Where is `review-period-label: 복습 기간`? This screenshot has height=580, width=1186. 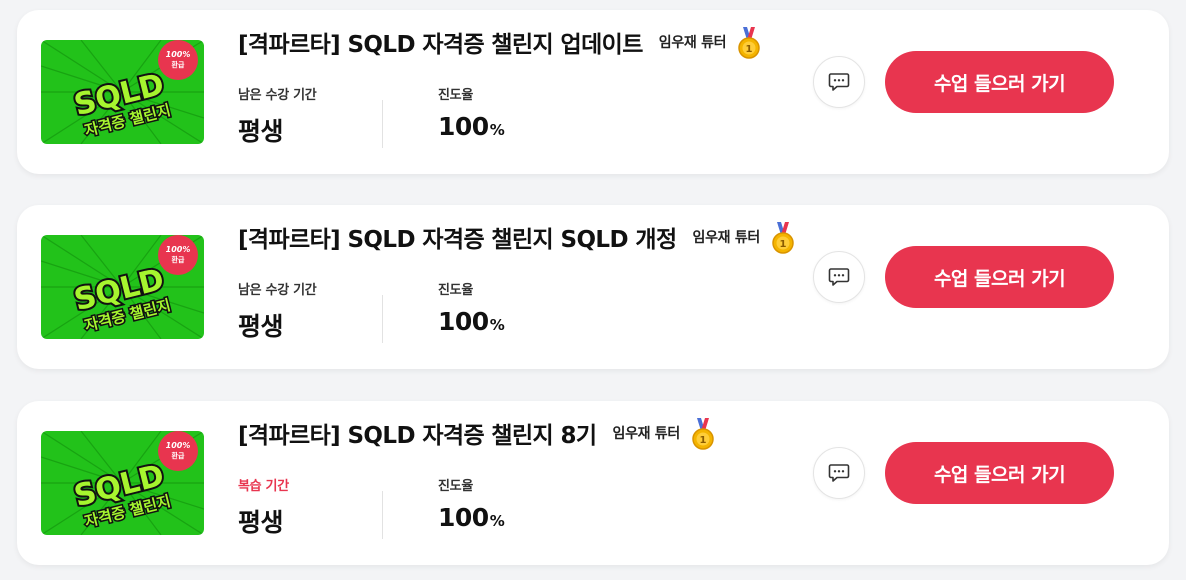 review-period-label: 복습 기간 is located at coordinates (263, 486).